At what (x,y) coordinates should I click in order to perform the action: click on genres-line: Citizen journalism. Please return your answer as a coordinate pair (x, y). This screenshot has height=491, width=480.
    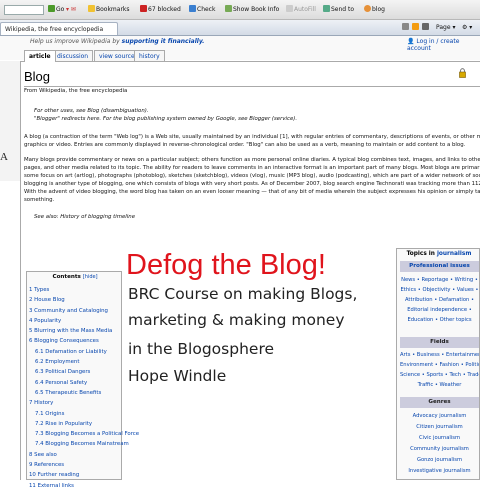
    Looking at the image, I should click on (439, 427).